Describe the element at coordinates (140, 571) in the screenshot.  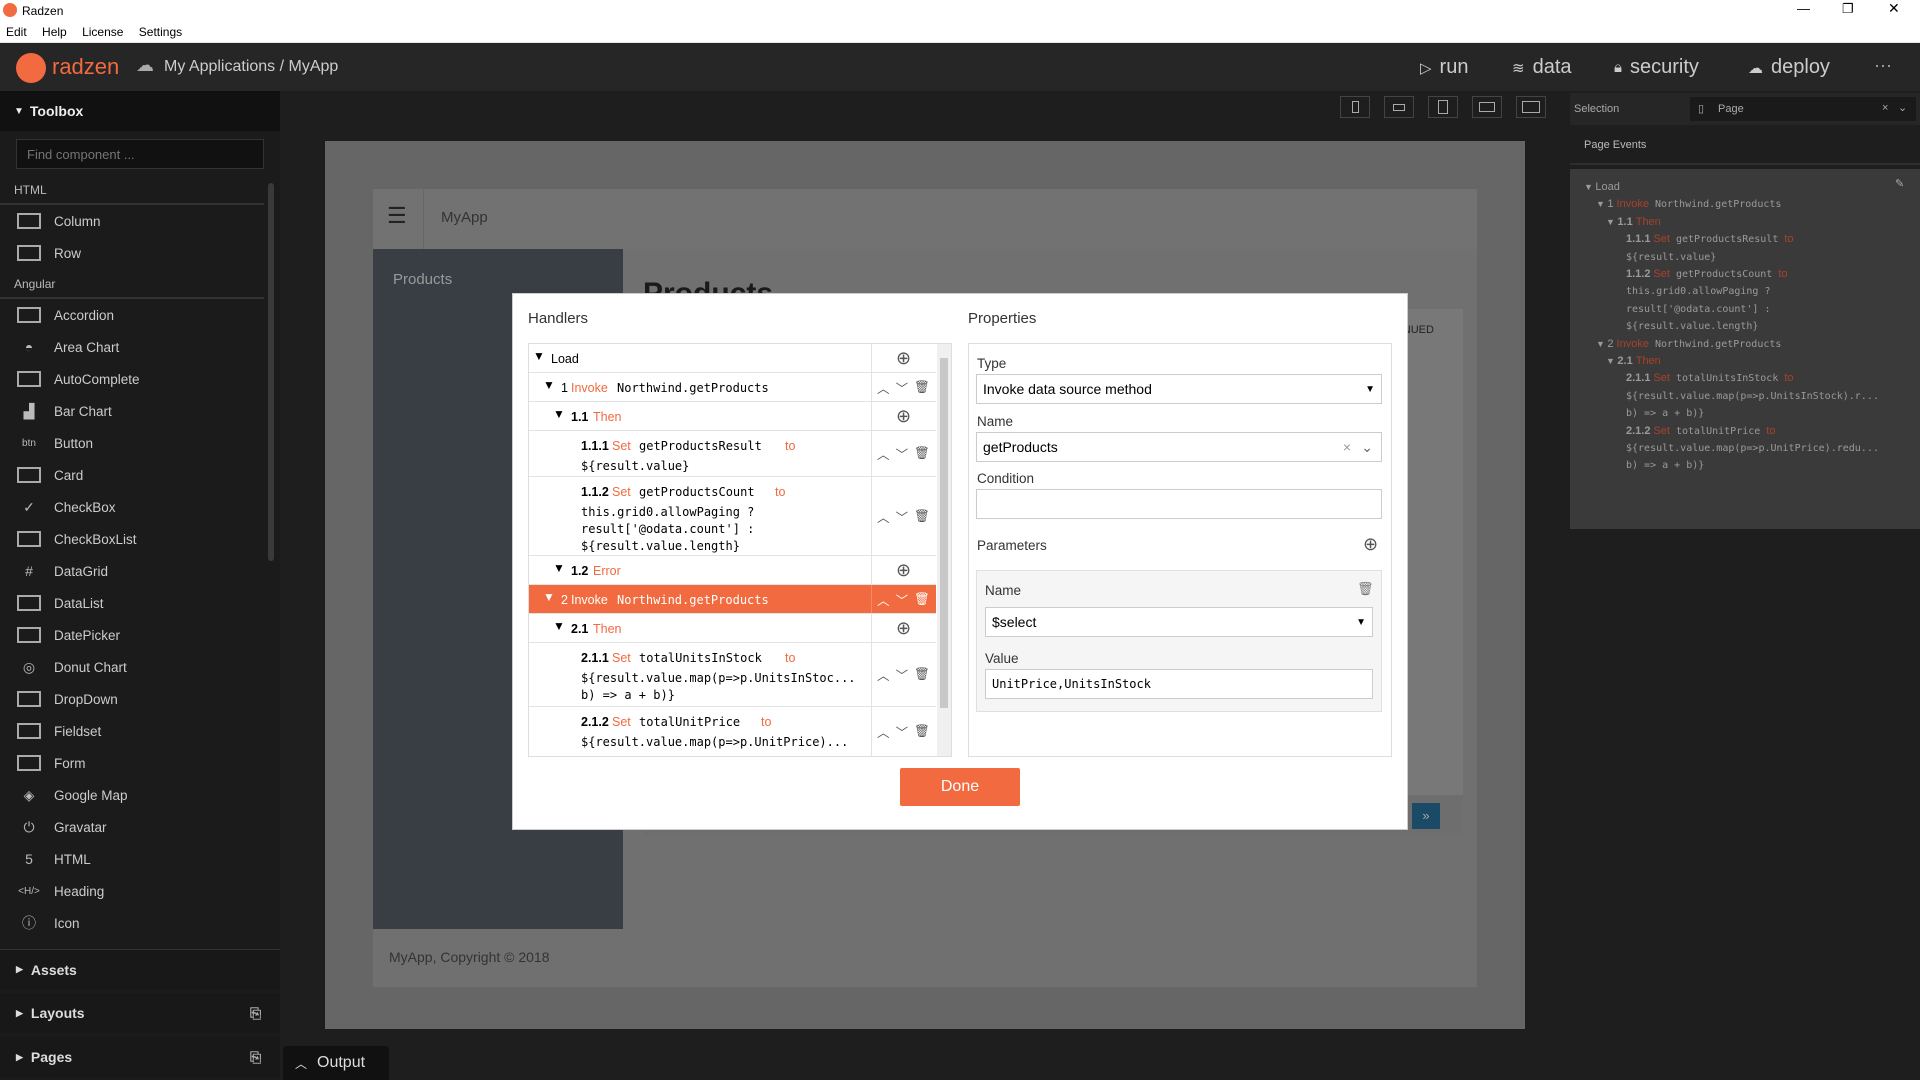
I see `toolbox-item-datagrid: # DataGrid` at that location.